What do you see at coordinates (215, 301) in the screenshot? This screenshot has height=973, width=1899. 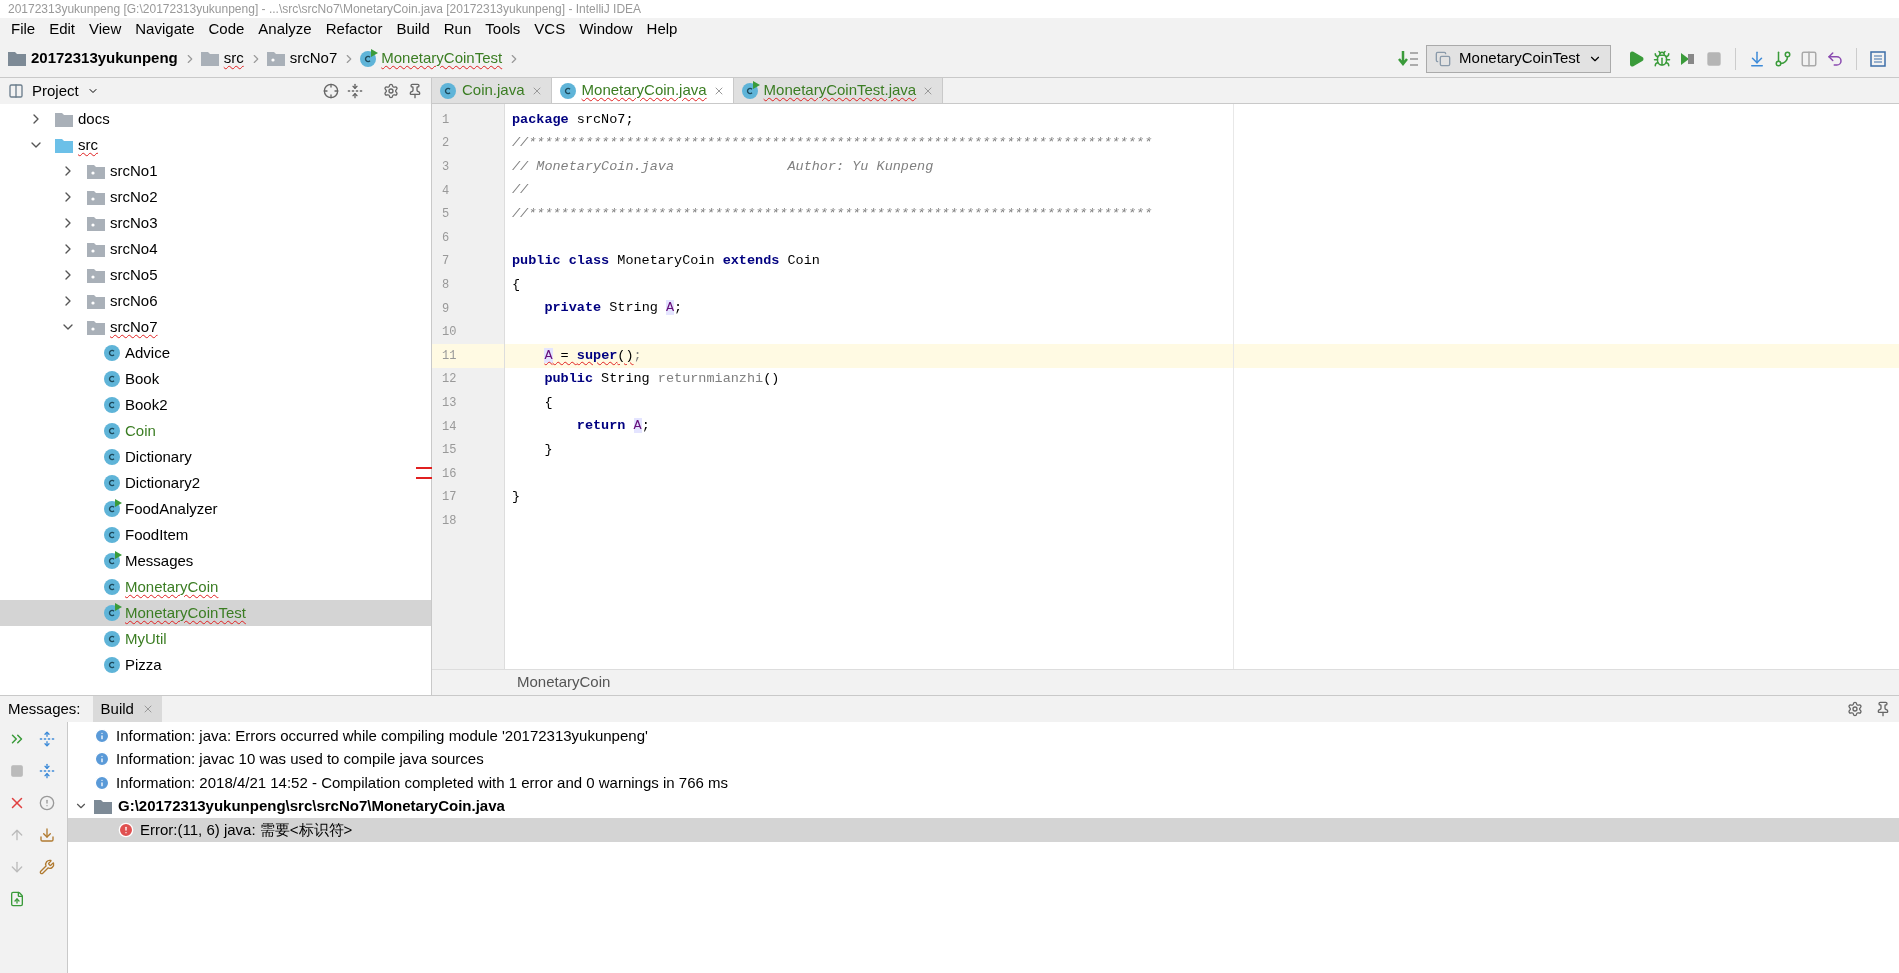 I see `tree-item: srcNo6` at bounding box center [215, 301].